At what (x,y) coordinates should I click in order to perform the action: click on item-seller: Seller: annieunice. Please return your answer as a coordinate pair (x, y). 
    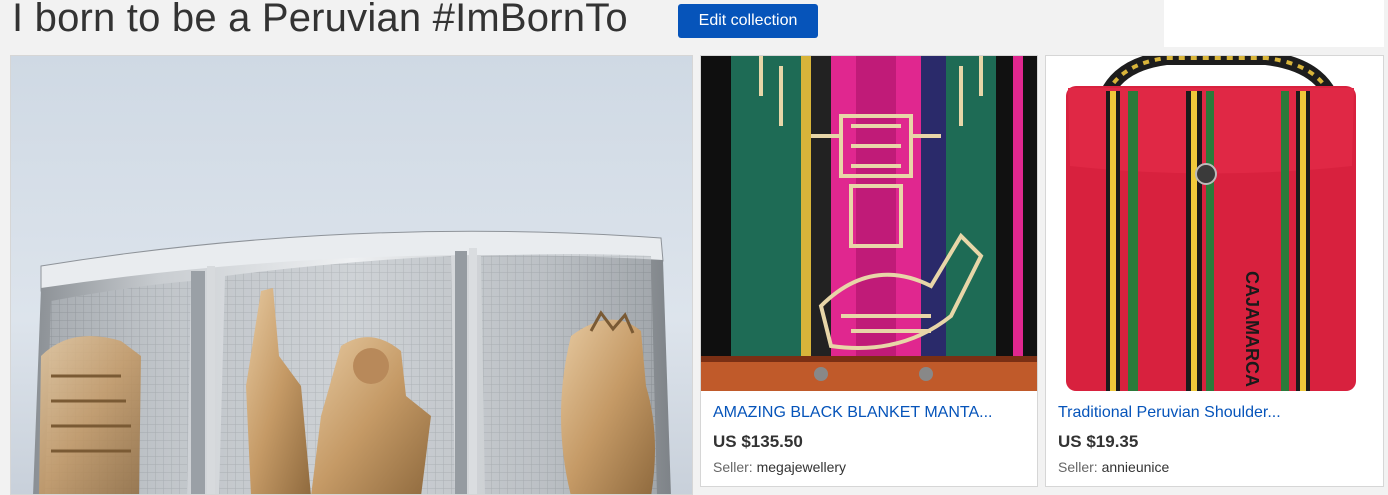
    Looking at the image, I should click on (1215, 467).